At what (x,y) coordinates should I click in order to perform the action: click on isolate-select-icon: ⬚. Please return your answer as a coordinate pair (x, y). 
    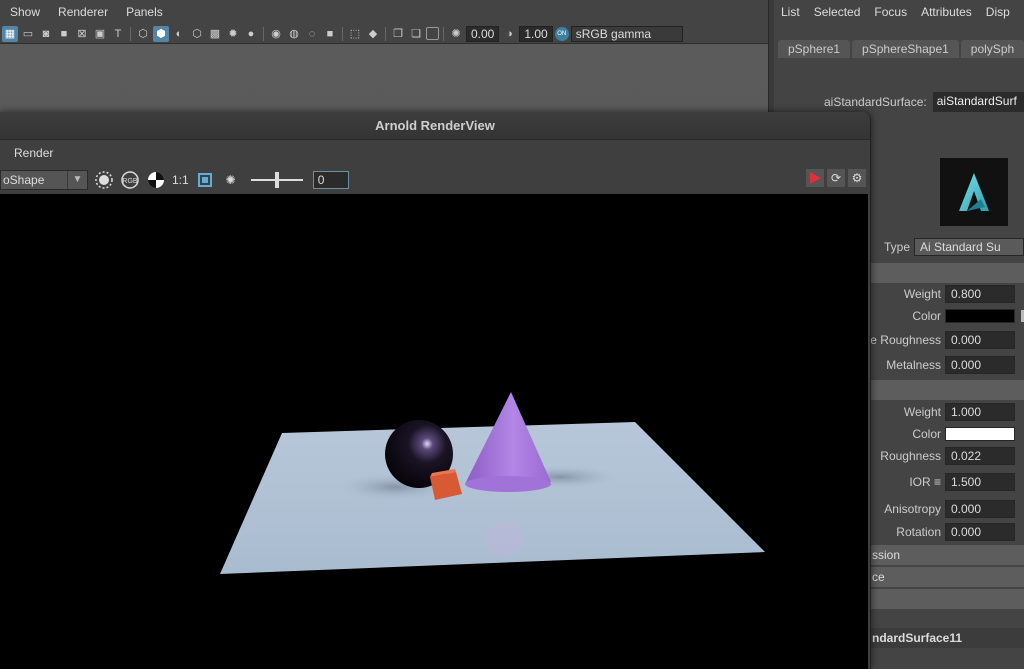
    Looking at the image, I should click on (355, 34).